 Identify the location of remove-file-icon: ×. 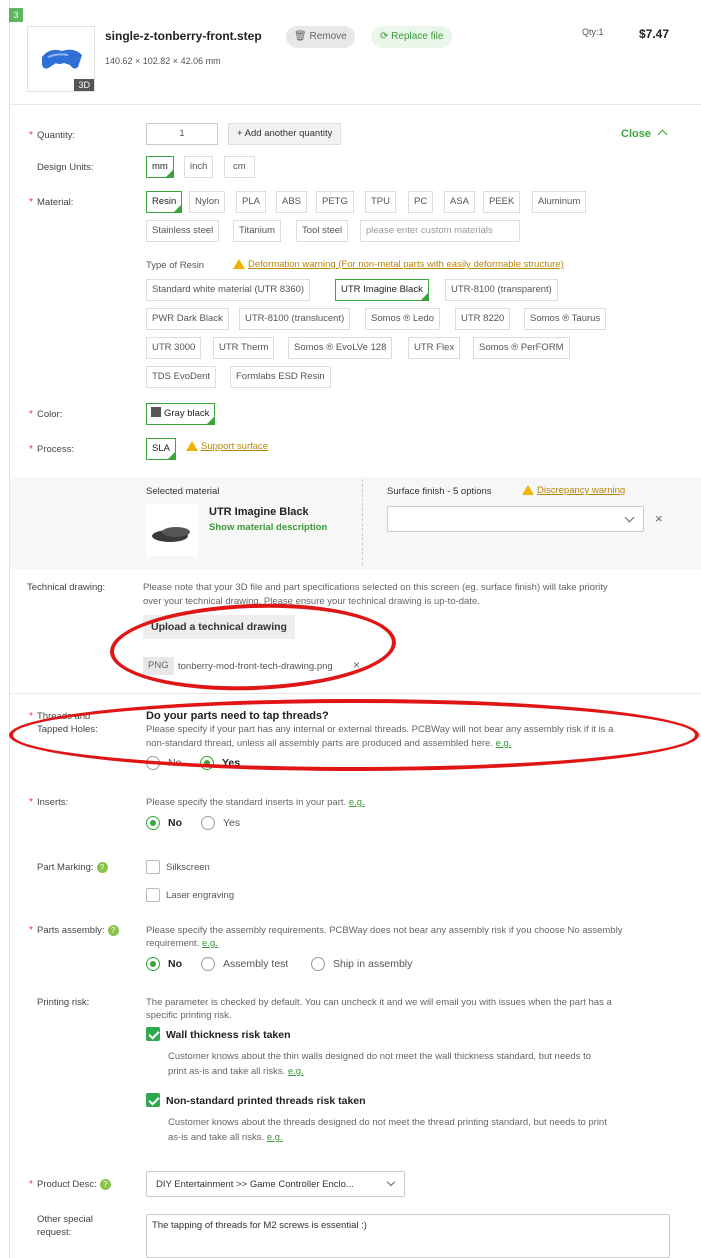
(356, 665).